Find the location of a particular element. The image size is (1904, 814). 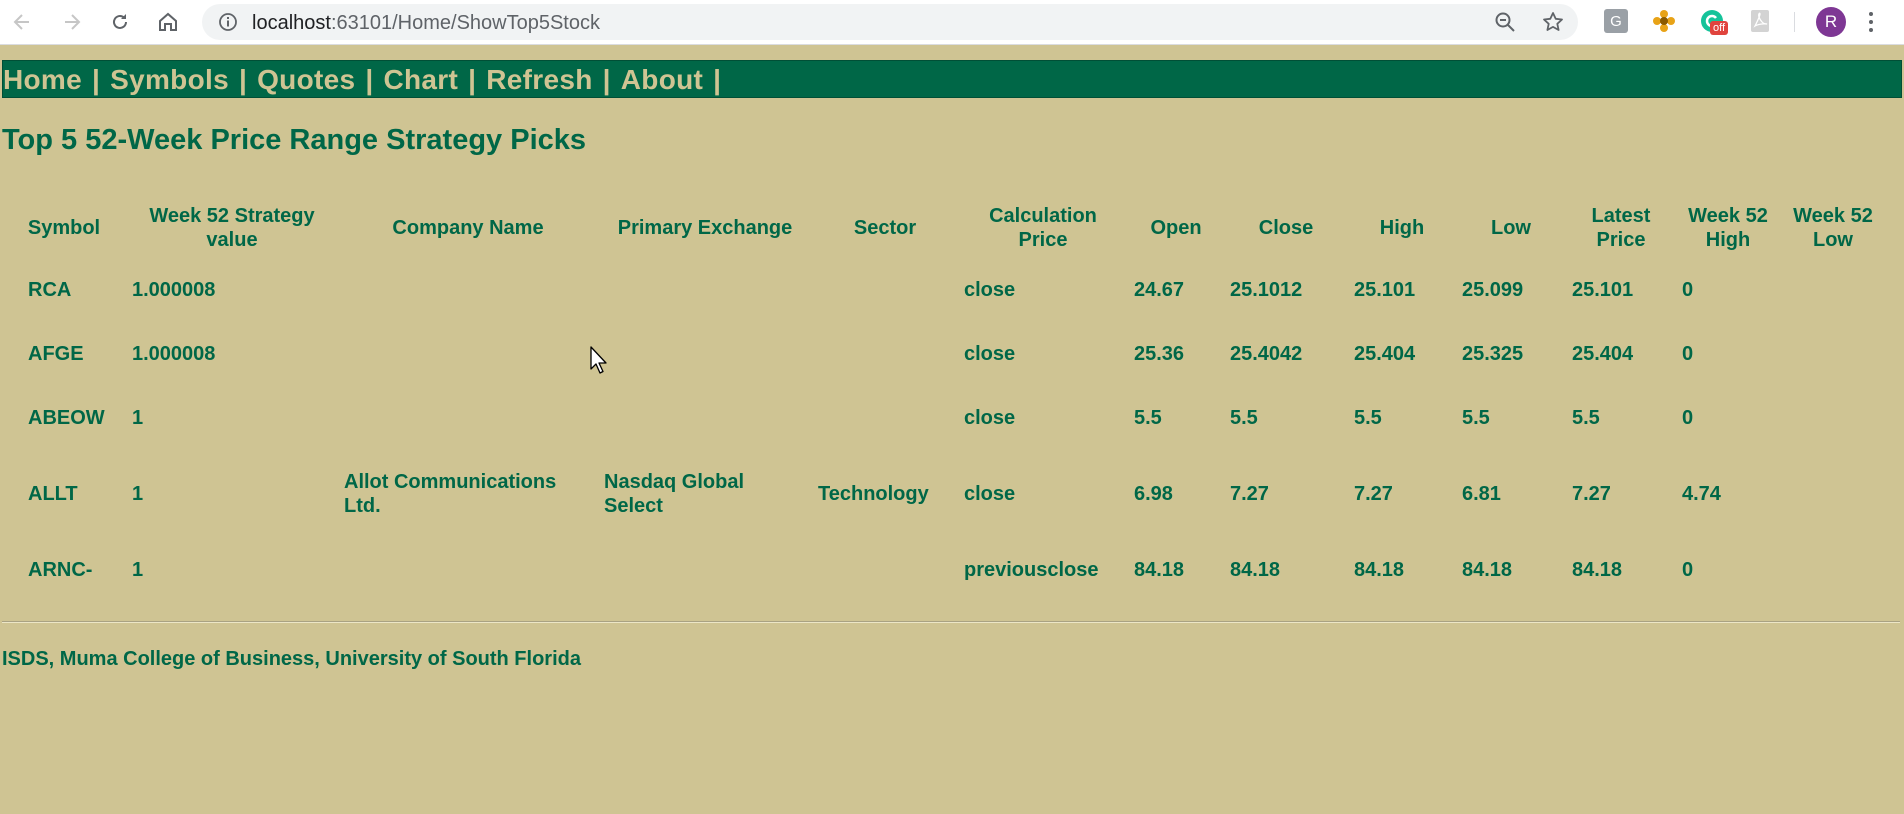

arrow-left-icon is located at coordinates (21, 22).